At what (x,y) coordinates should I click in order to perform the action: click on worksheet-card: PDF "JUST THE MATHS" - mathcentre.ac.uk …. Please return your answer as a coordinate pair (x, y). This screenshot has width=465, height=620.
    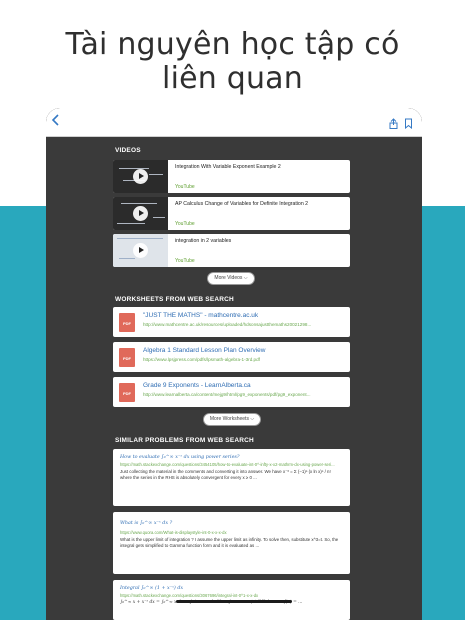
    Looking at the image, I should click on (231, 322).